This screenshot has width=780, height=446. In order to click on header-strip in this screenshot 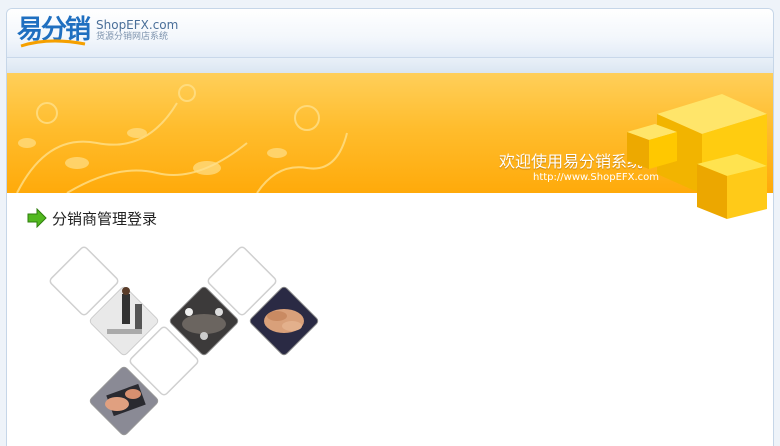, I will do `click(390, 65)`.